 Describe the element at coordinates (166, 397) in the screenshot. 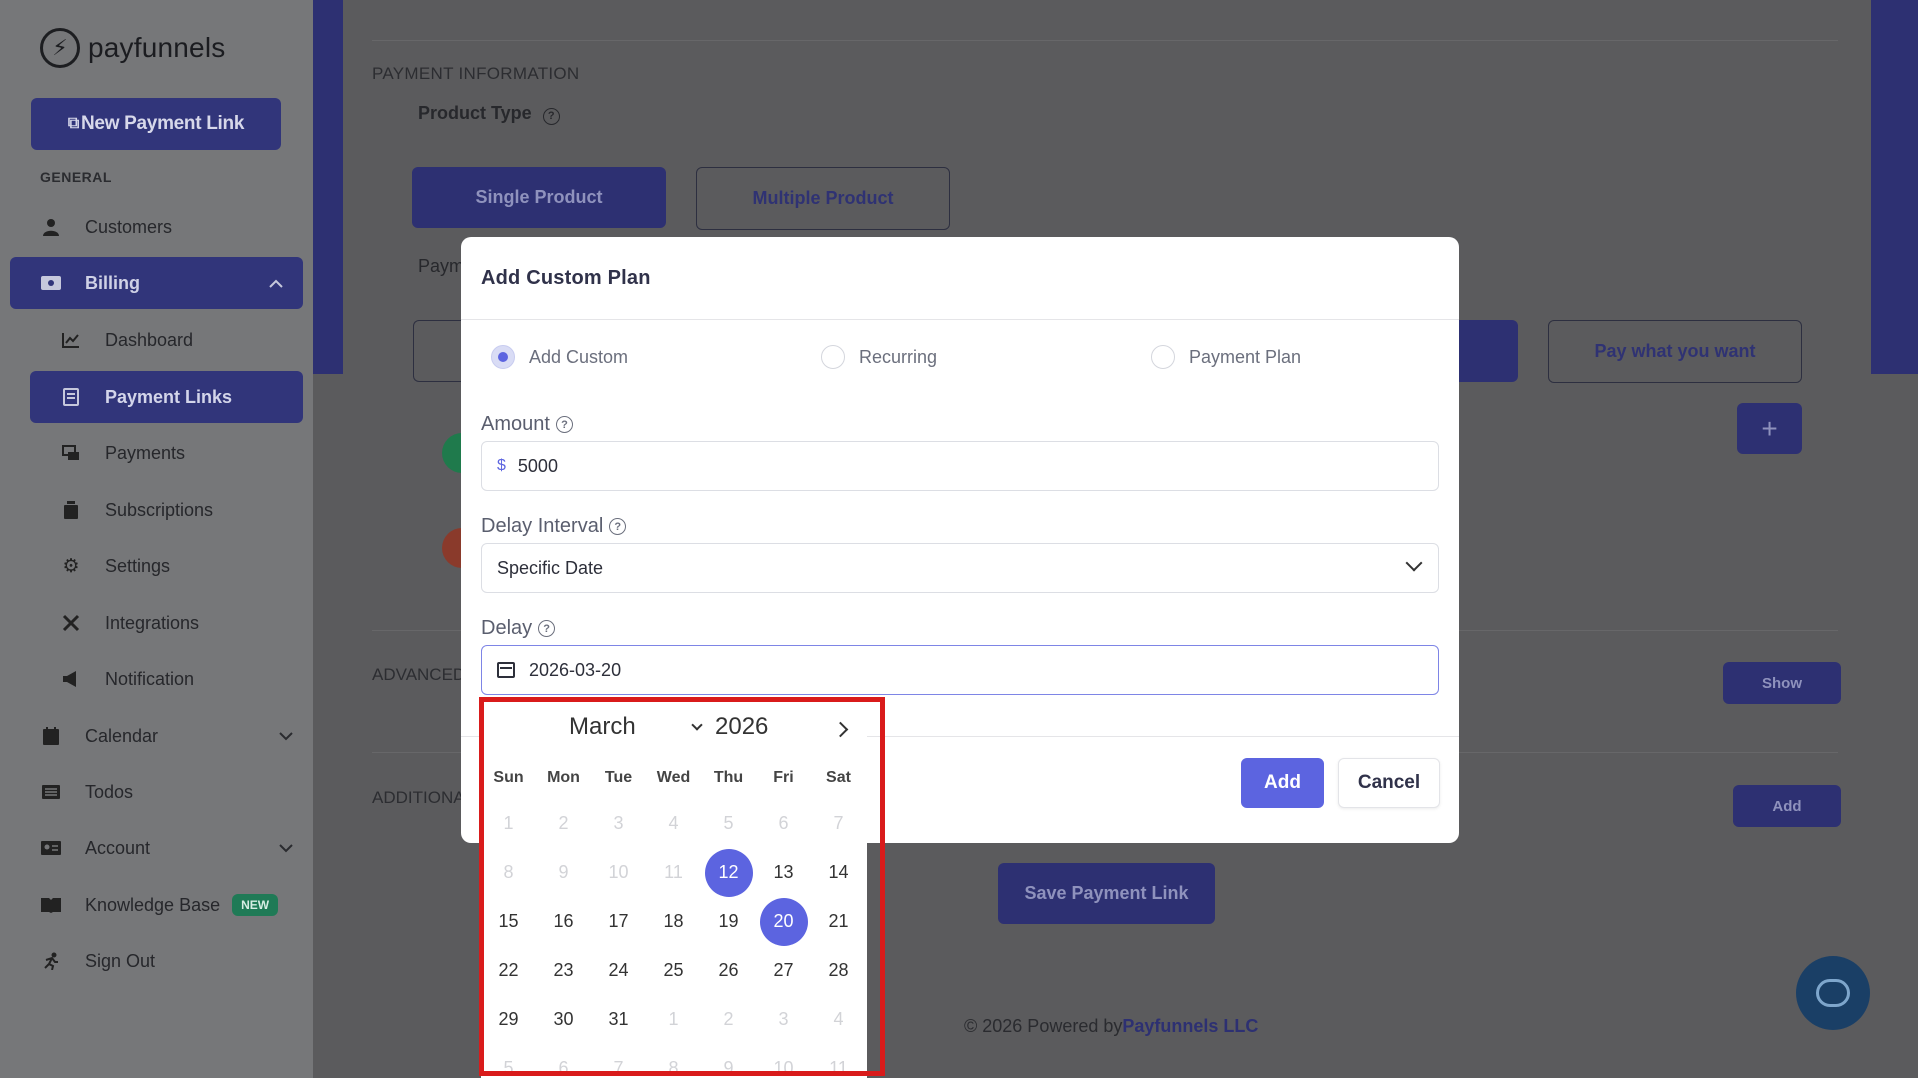

I see `sidebar-item-payment-links: Payment Links` at that location.